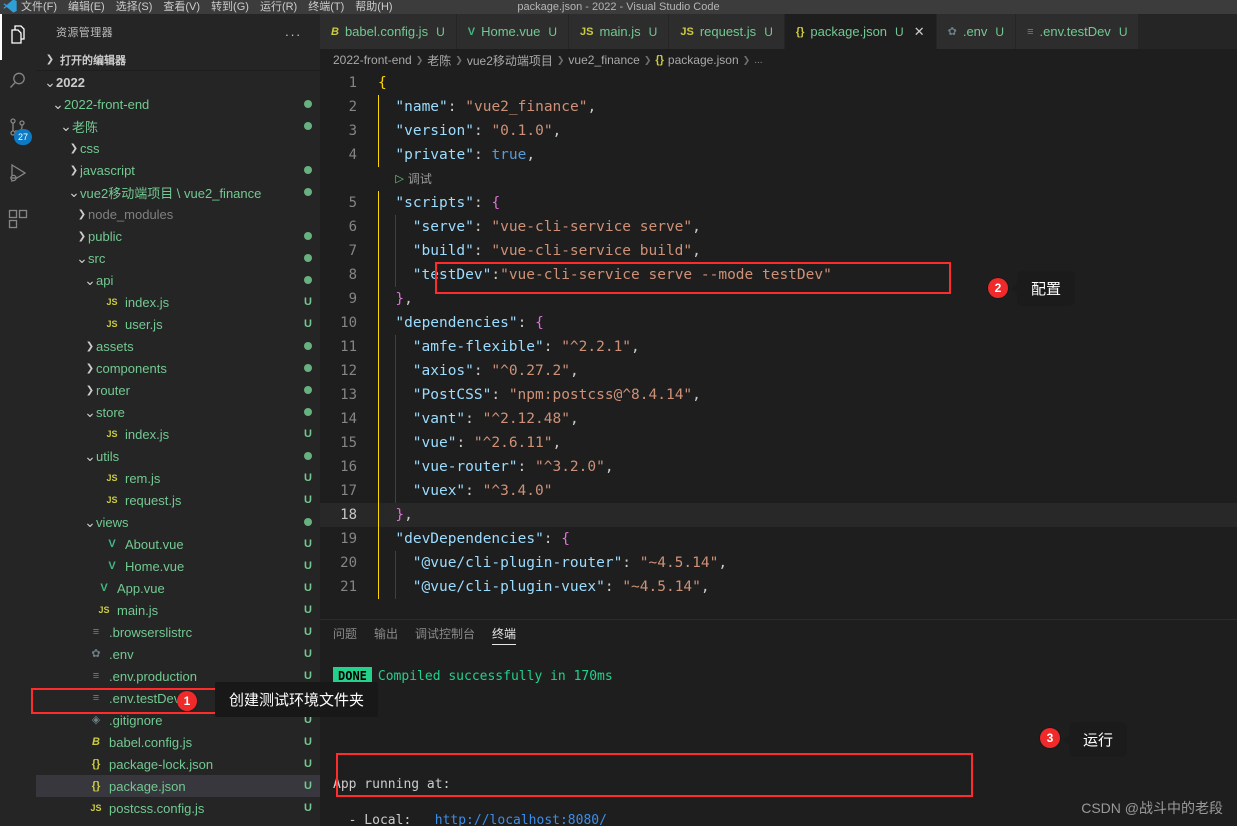  I want to click on tab-label: .env, so click(975, 31).